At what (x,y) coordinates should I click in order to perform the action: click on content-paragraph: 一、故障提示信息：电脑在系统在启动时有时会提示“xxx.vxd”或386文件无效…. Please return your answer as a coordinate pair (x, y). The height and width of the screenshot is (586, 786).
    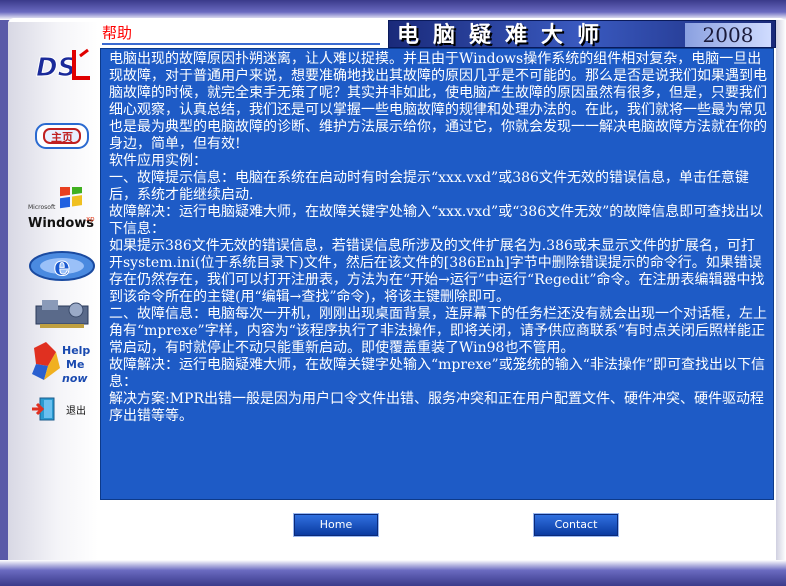
    Looking at the image, I should click on (429, 186).